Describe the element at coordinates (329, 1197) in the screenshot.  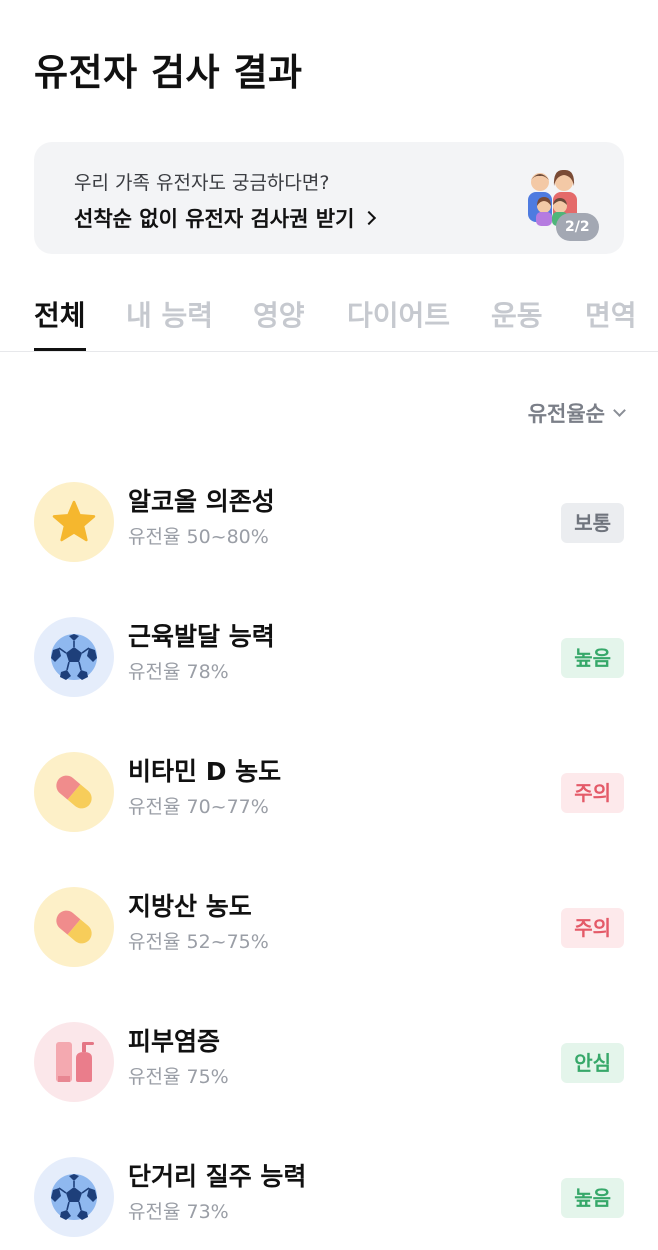
I see `list-item: 단거리 질주 능력 유전율 73% 높음` at that location.